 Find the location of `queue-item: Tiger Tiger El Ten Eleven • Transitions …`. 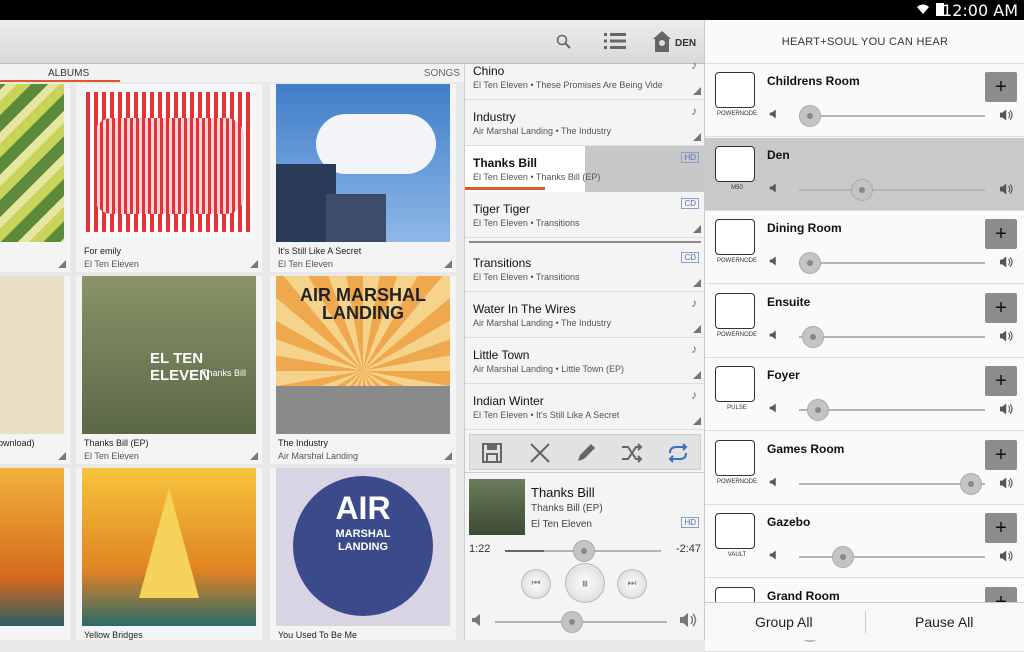

queue-item: Tiger Tiger El Ten Eleven • Transitions … is located at coordinates (585, 215).